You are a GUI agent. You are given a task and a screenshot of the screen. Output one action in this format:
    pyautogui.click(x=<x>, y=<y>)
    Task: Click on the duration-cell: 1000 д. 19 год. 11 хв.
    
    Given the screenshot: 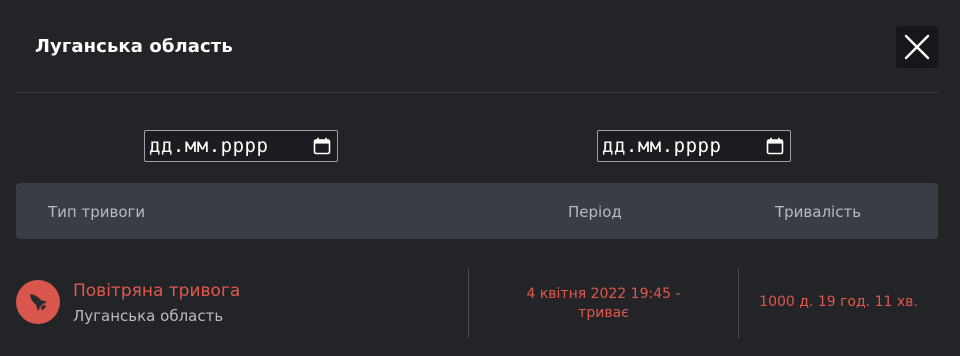 What is the action you would take?
    pyautogui.click(x=838, y=302)
    